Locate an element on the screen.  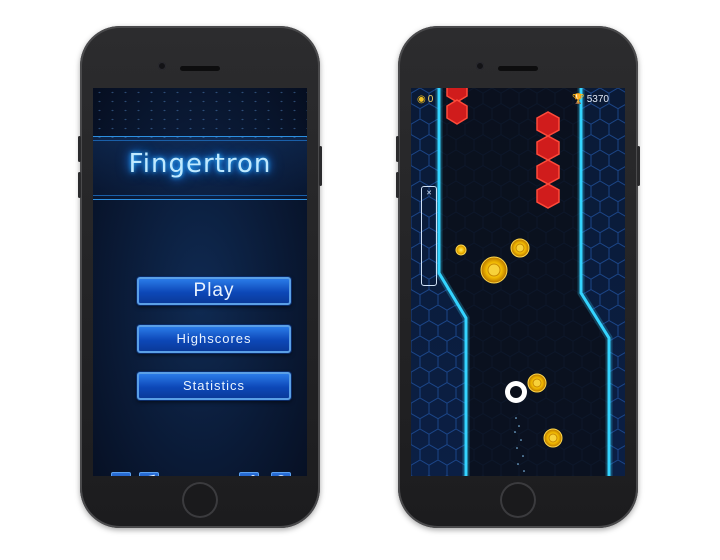
music-toggle-button is located at coordinates (149, 474).